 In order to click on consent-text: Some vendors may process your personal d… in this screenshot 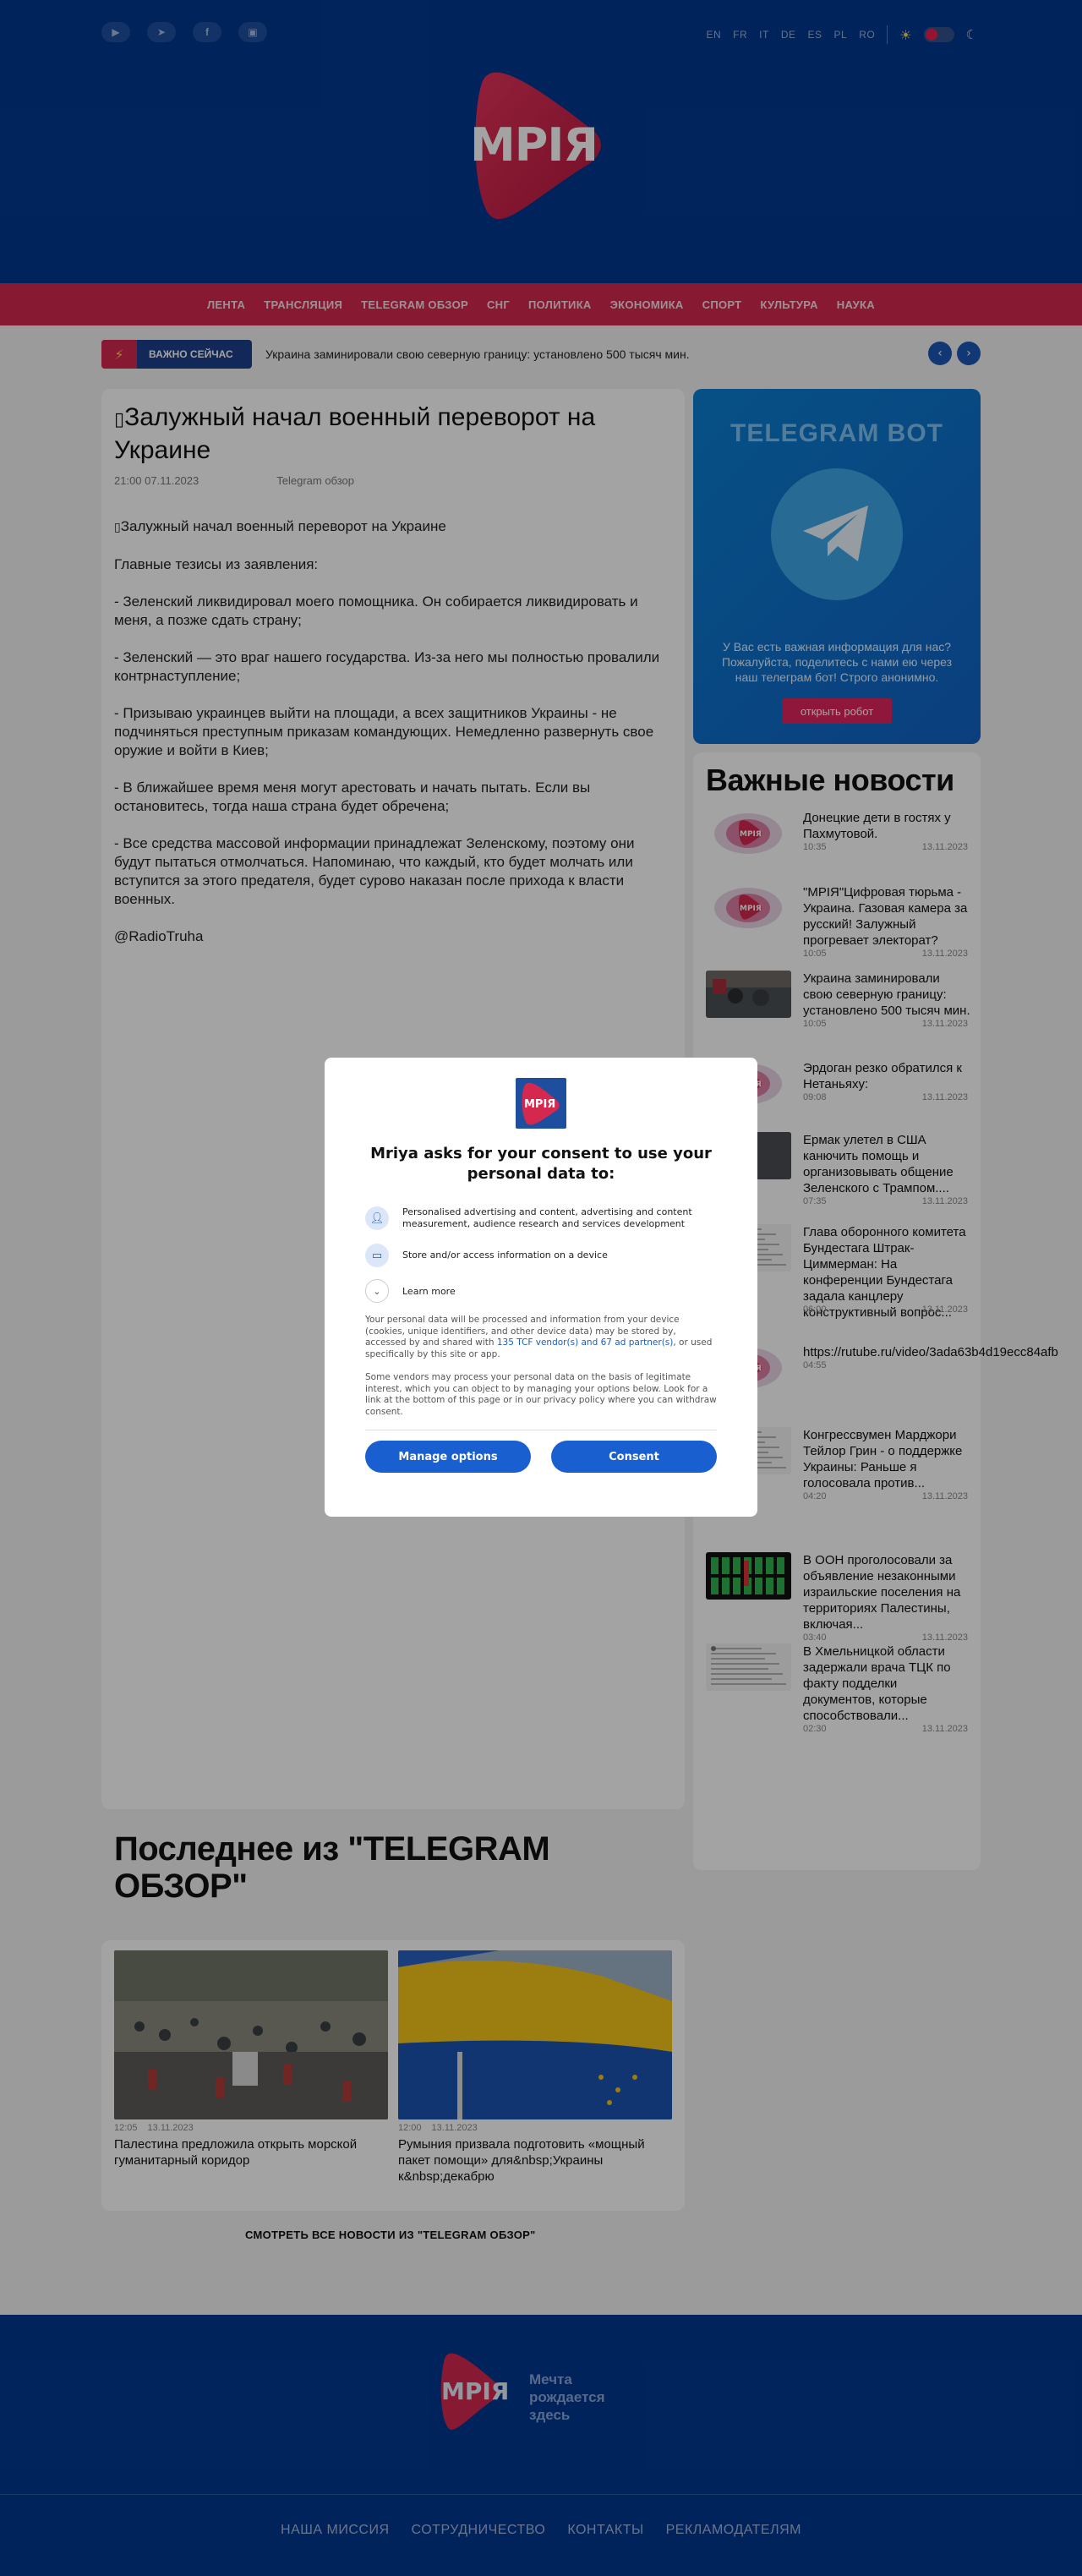, I will do `click(541, 1394)`.